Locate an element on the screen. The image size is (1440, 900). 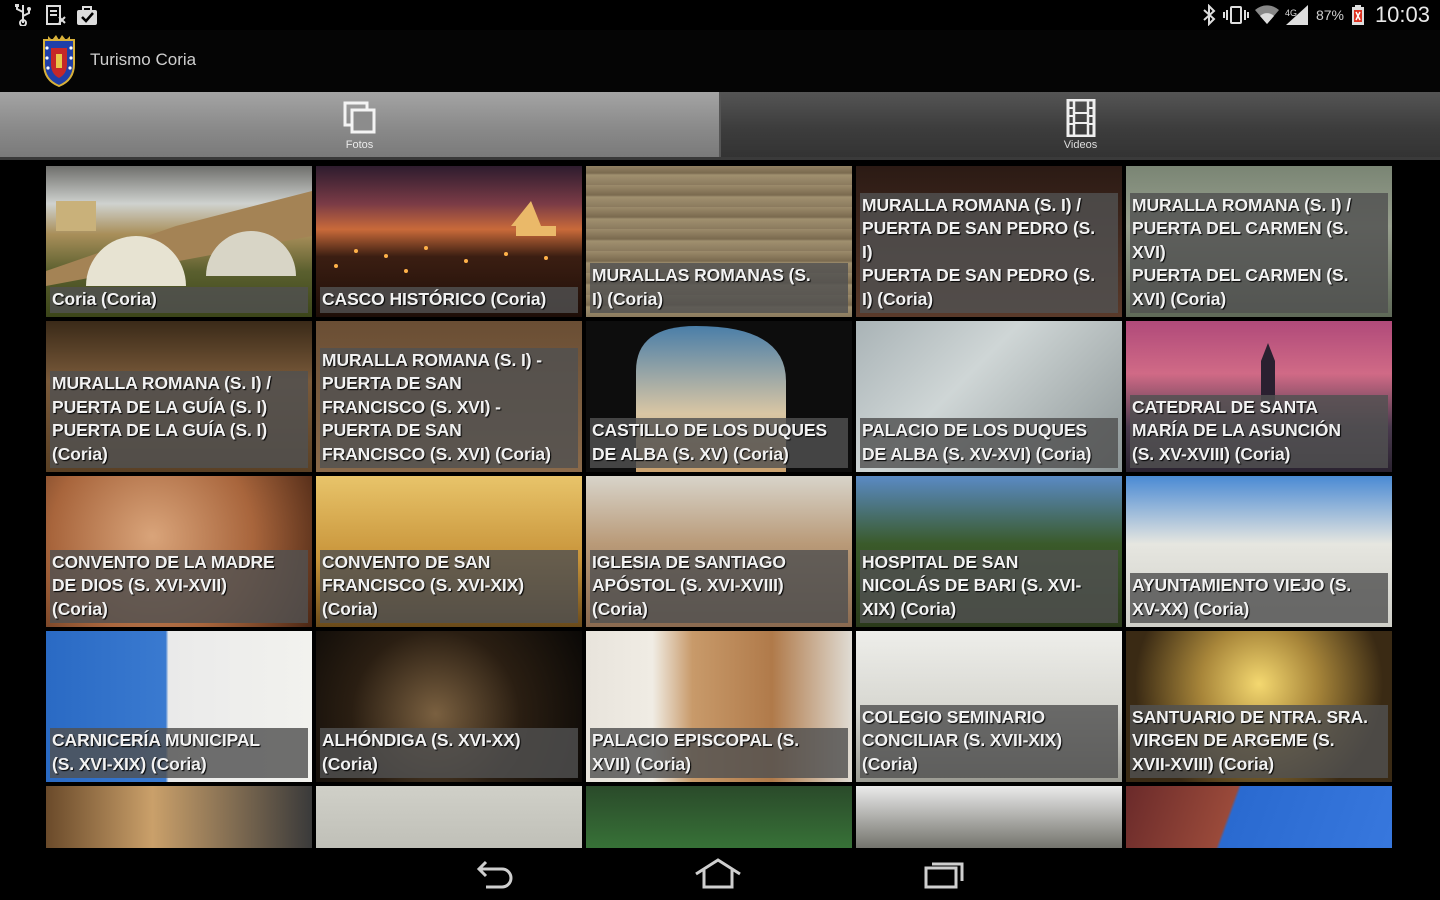
tab-bar: Fotos Videos is located at coordinates (720, 126).